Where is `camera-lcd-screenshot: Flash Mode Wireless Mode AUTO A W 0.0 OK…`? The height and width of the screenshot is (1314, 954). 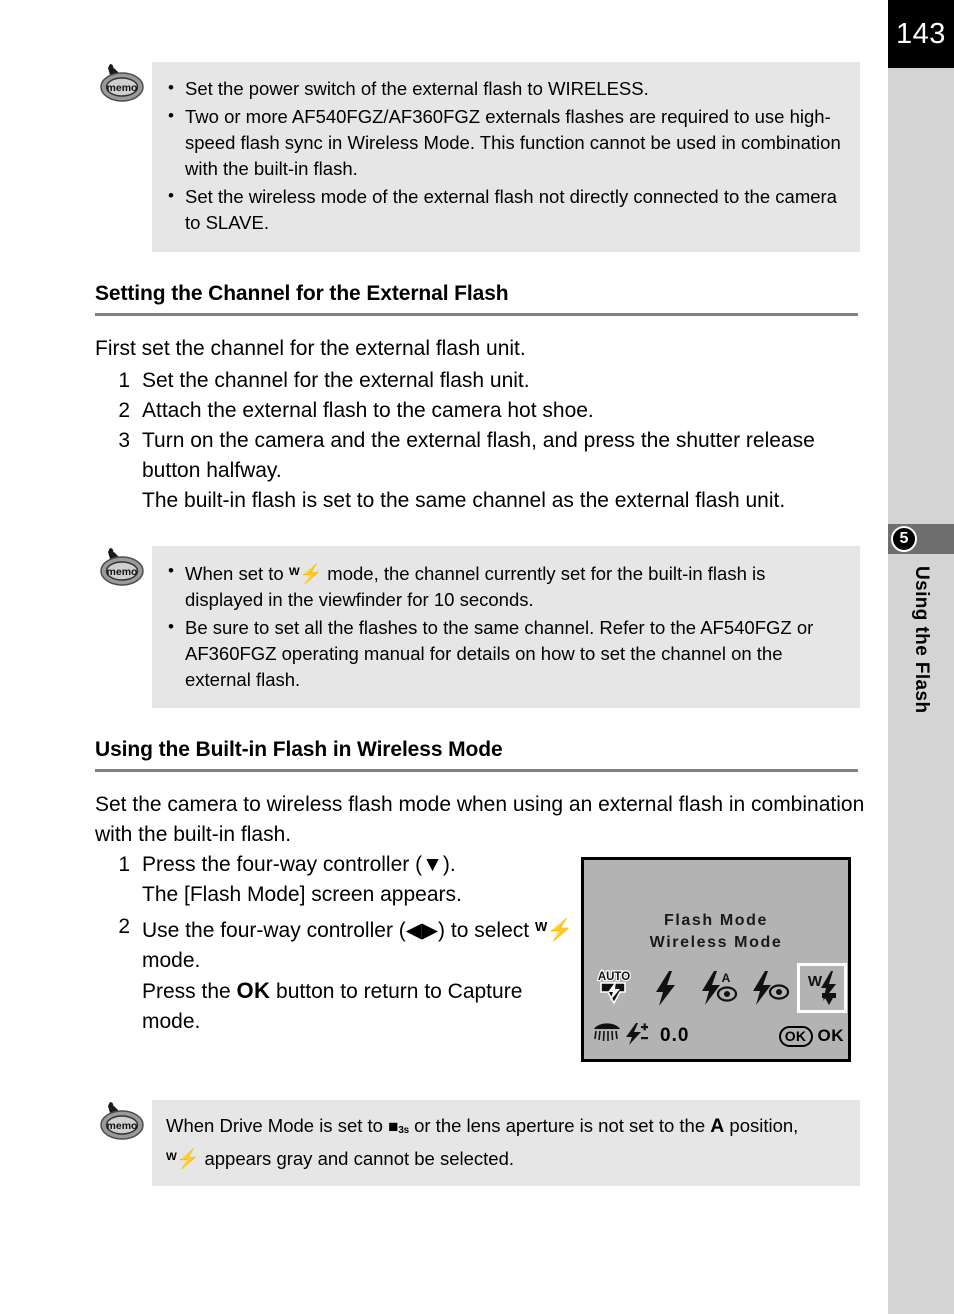
camera-lcd-screenshot: Flash Mode Wireless Mode AUTO A W 0.0 OK… is located at coordinates (716, 959).